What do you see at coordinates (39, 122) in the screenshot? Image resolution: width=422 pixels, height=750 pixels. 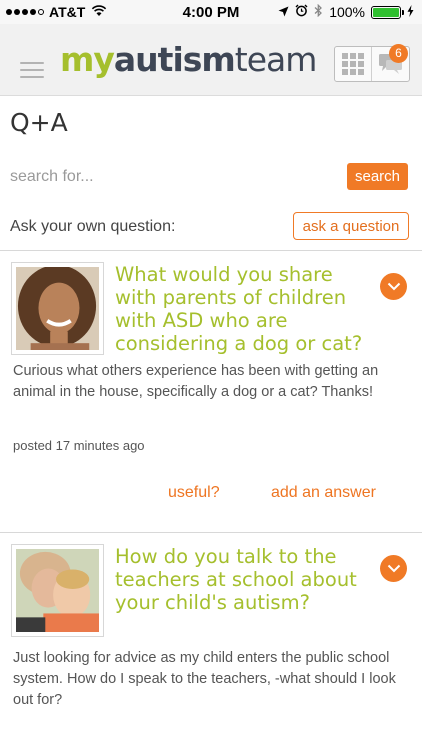 I see `page-title: Q+A` at bounding box center [39, 122].